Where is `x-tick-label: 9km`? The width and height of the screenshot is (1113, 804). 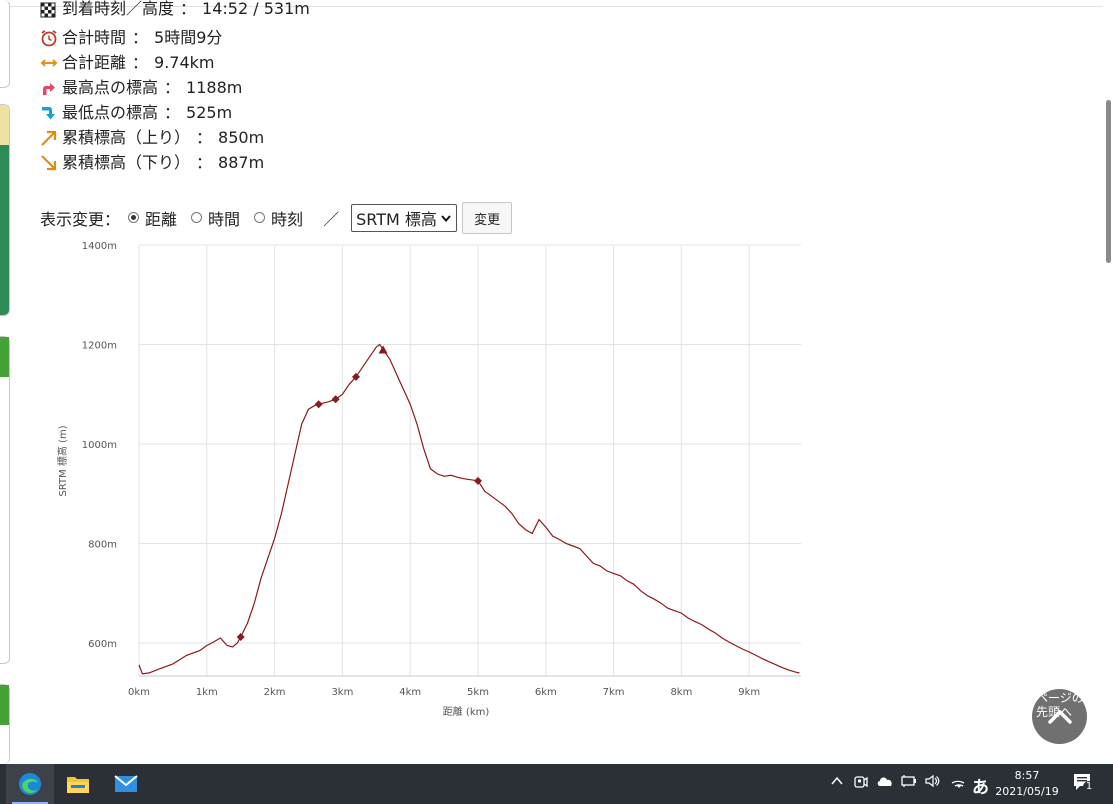
x-tick-label: 9km is located at coordinates (749, 692).